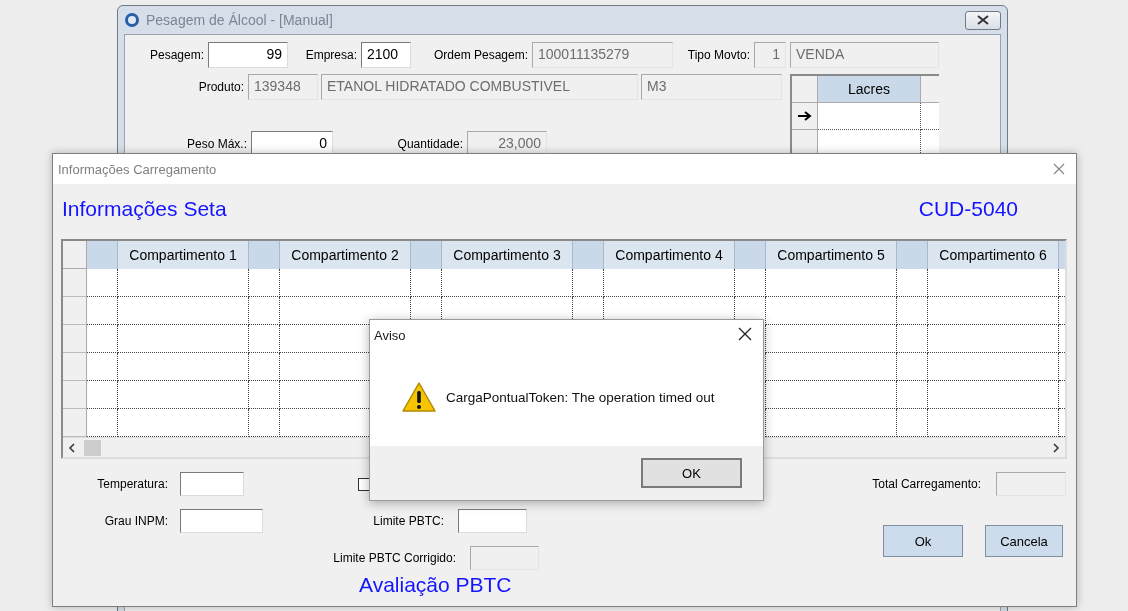 This screenshot has width=1128, height=611. Describe the element at coordinates (221, 87) in the screenshot. I see `field-label: Produto:` at that location.